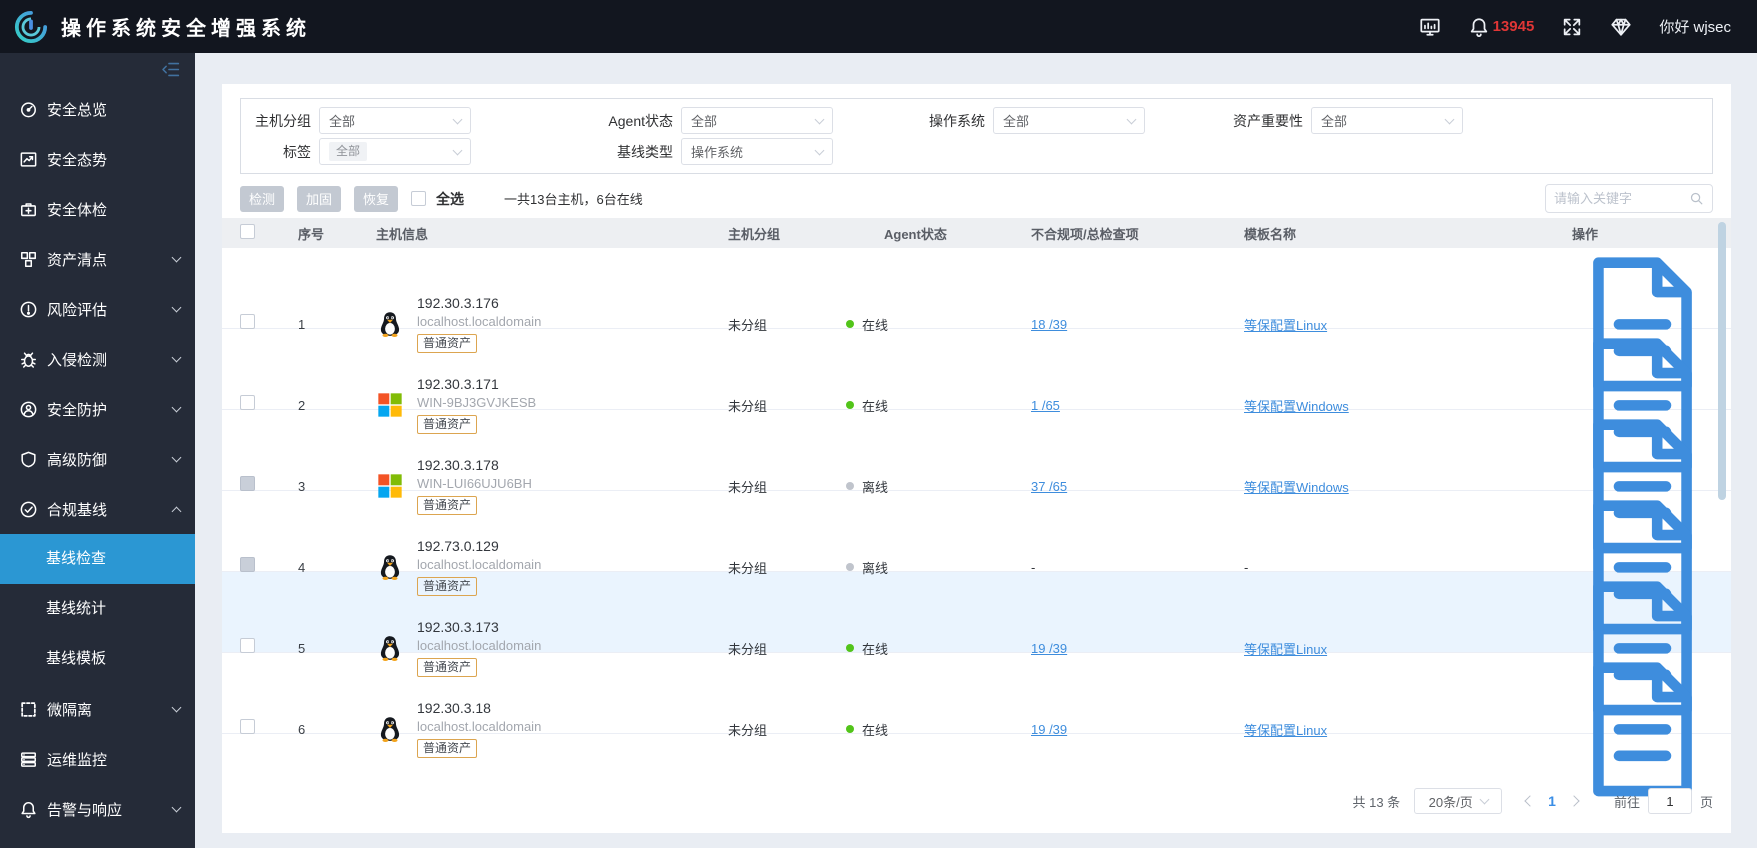 The width and height of the screenshot is (1757, 848). I want to click on toolbar: 检测 加固 恢复 全选 一共13台主机，6台在线, so click(976, 198).